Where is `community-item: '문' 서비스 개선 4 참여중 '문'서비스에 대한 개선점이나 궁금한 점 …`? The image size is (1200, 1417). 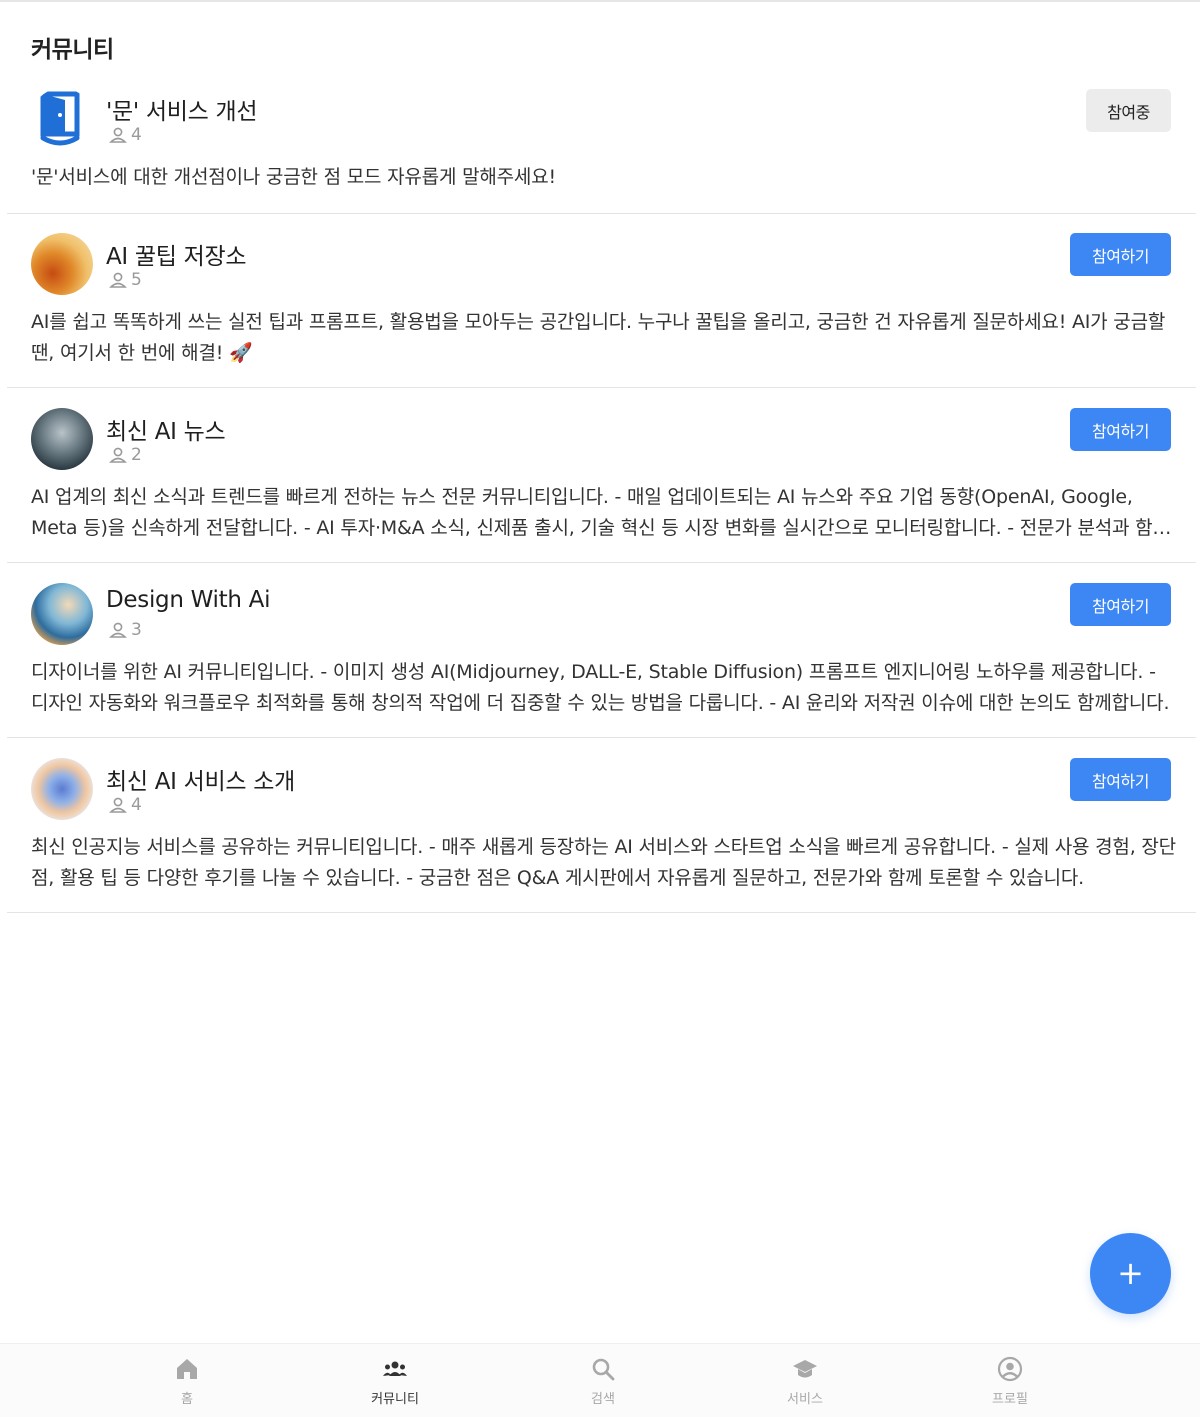
community-item: '문' 서비스 개선 4 참여중 '문'서비스에 대한 개선점이나 궁금한 점 … is located at coordinates (601, 151).